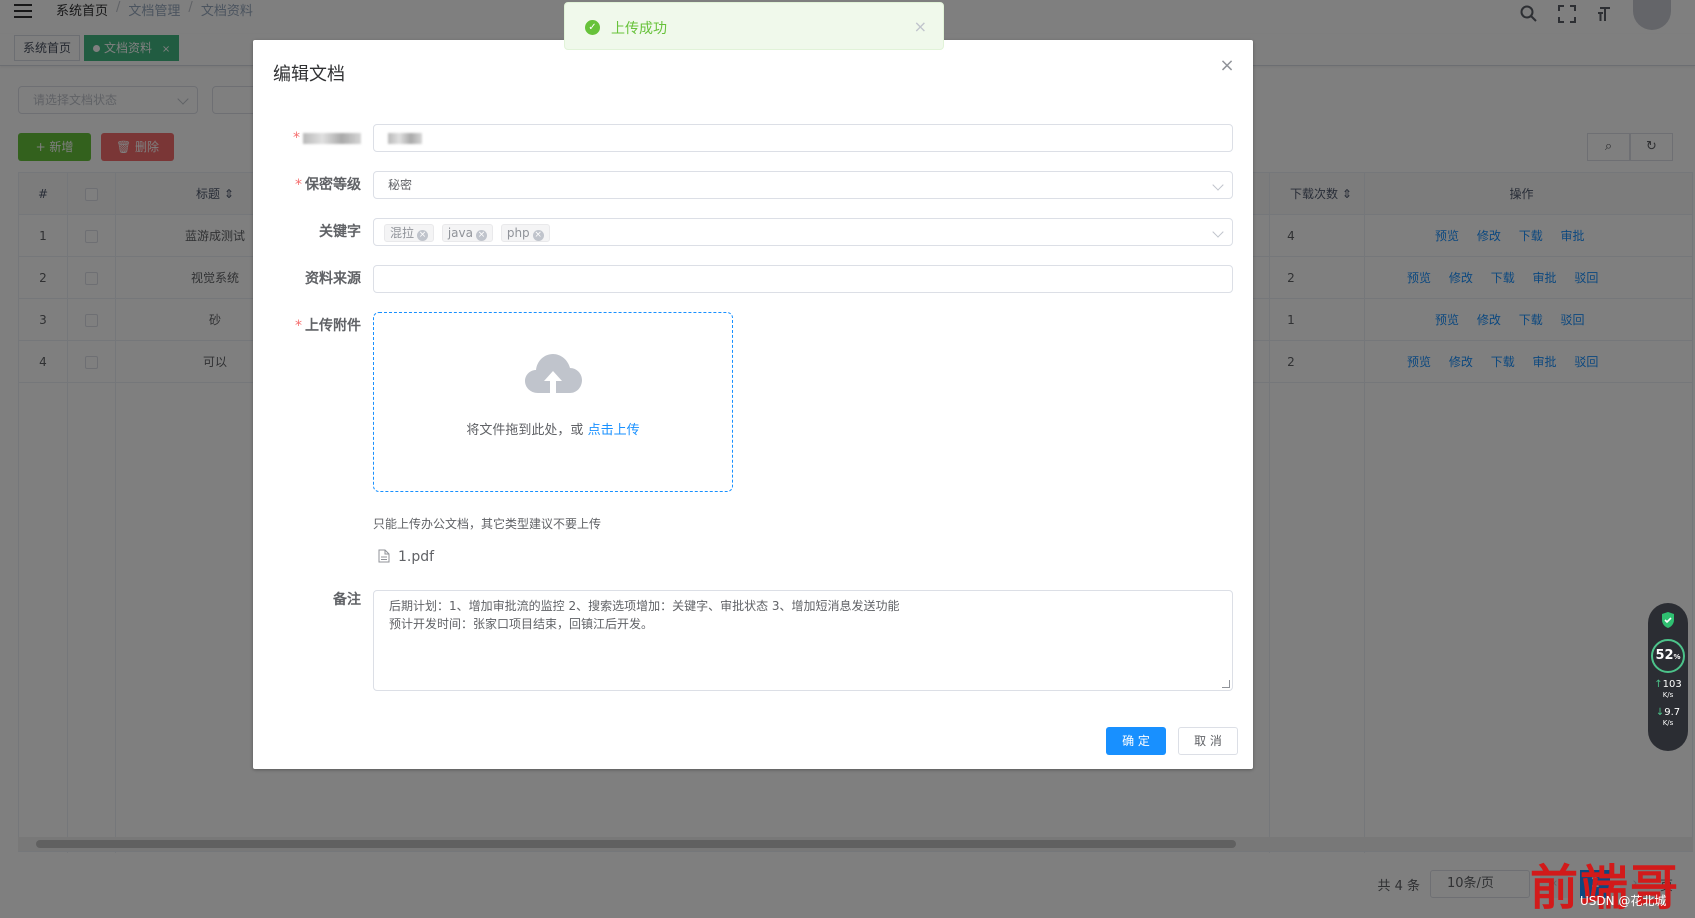 The height and width of the screenshot is (918, 1695). Describe the element at coordinates (592, 27) in the screenshot. I see `check-circle-icon: ✓` at that location.